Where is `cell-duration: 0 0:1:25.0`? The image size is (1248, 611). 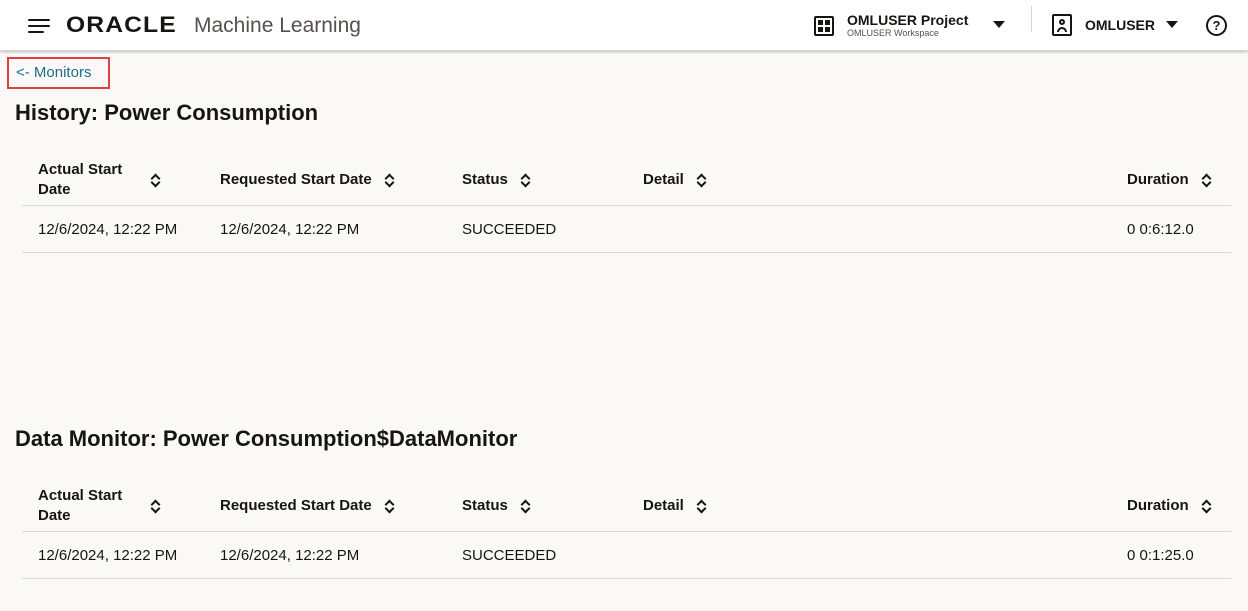
cell-duration: 0 0:1:25.0 is located at coordinates (1160, 555).